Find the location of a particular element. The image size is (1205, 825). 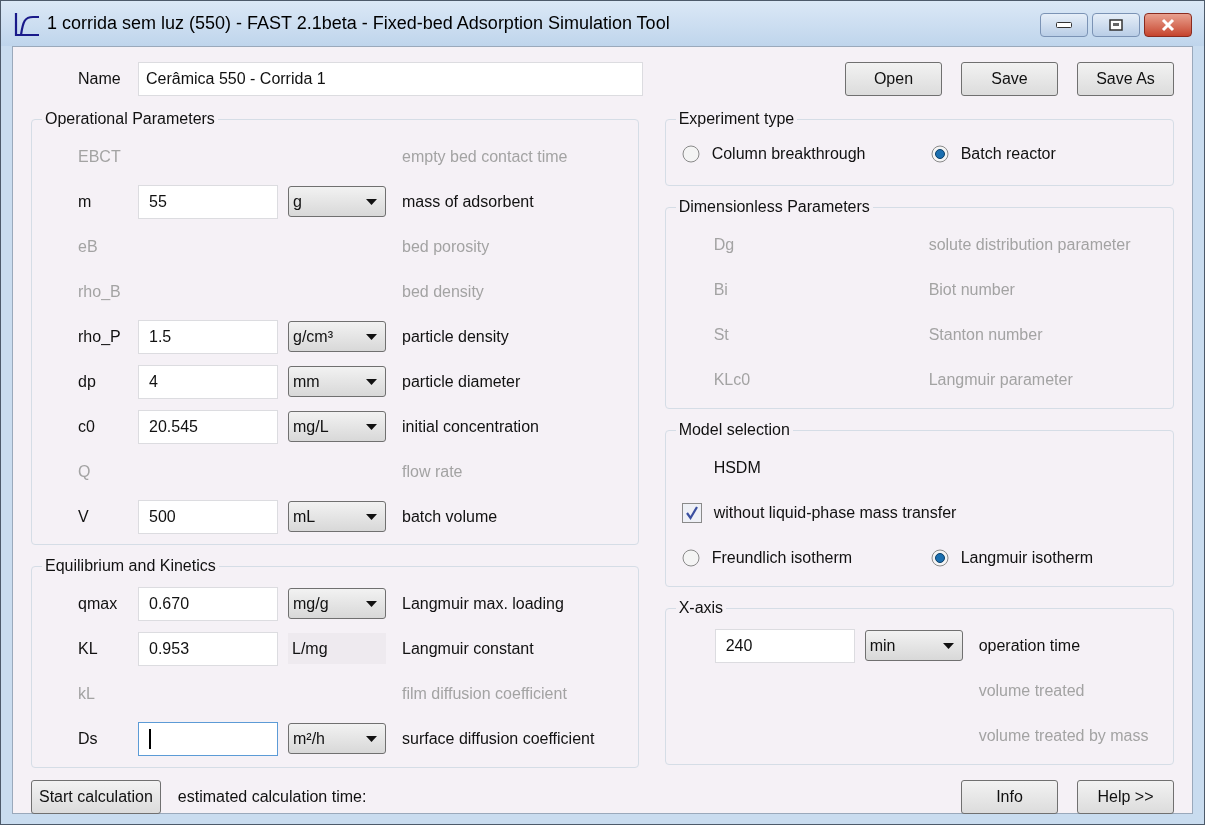

name-field: Cerâmica 550 - Corrida 1 is located at coordinates (390, 79).